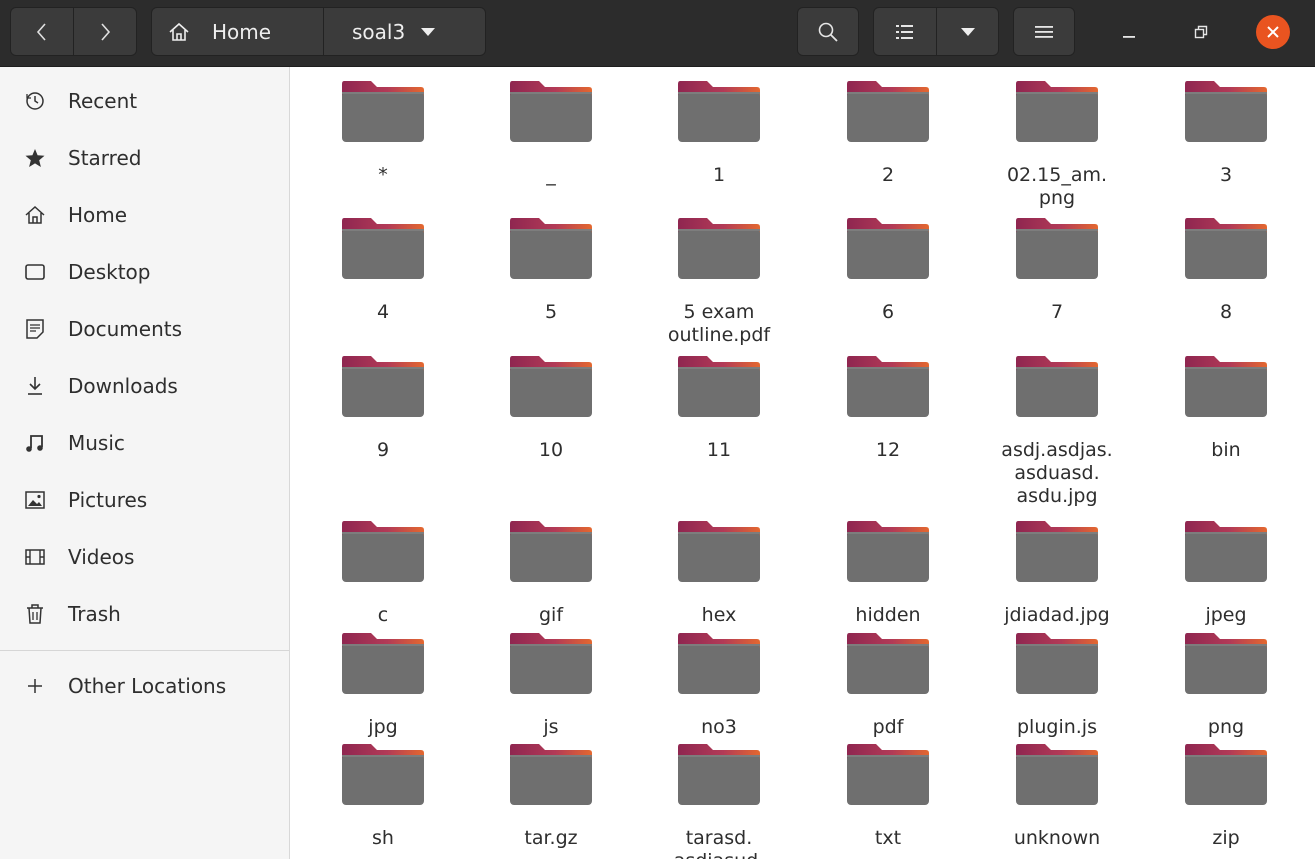  I want to click on file-name: asdj.asdjas. asduasd. asdu.jpg, so click(1057, 473).